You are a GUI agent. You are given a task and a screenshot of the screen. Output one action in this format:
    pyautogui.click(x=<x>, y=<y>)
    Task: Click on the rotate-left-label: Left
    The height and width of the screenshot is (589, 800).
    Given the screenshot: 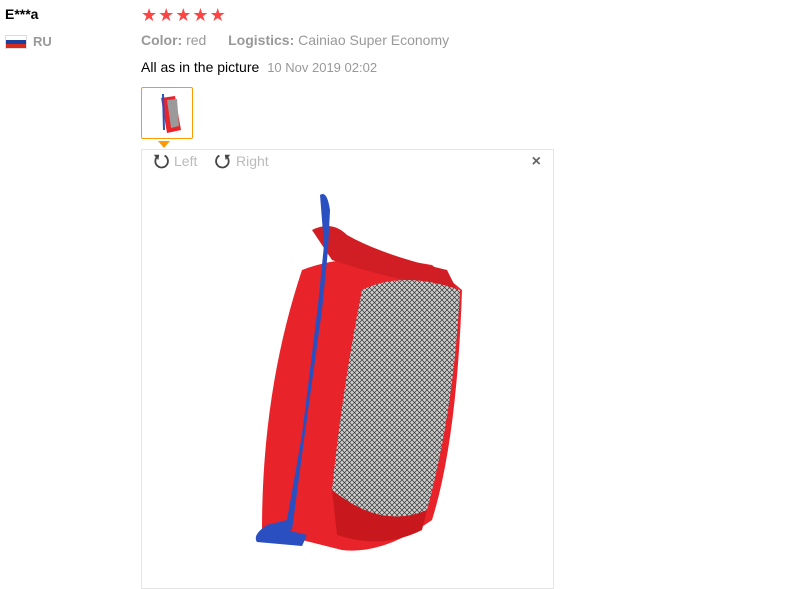 What is the action you would take?
    pyautogui.click(x=186, y=161)
    